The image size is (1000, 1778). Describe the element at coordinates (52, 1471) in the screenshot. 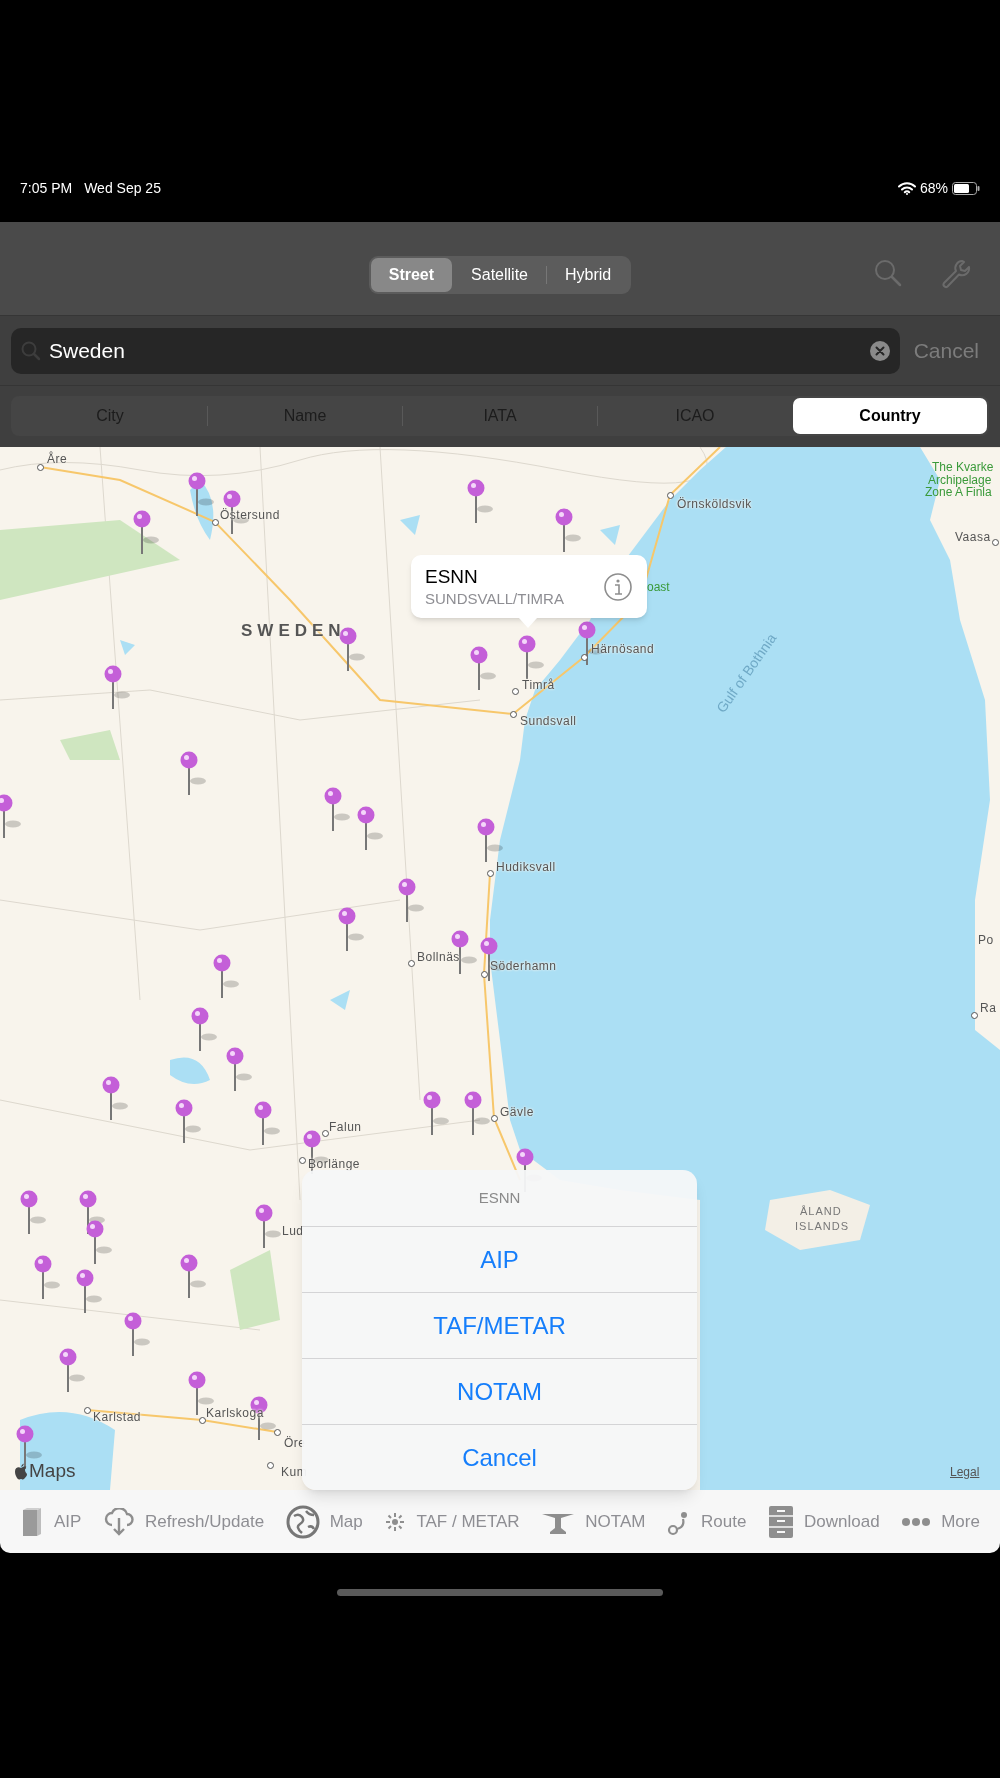

I see `map-attribution: Maps` at that location.